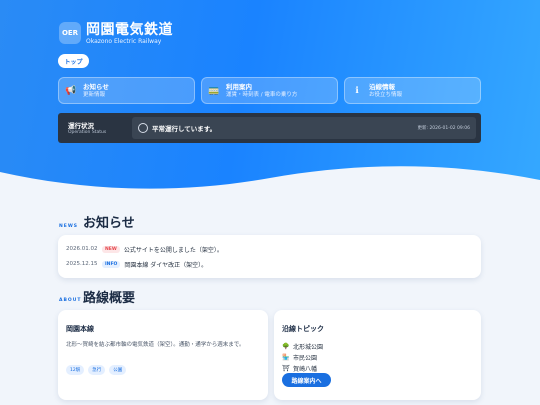 This screenshot has height=405, width=540. I want to click on topic-item: ⛩ 賀崎八幡, so click(299, 368).